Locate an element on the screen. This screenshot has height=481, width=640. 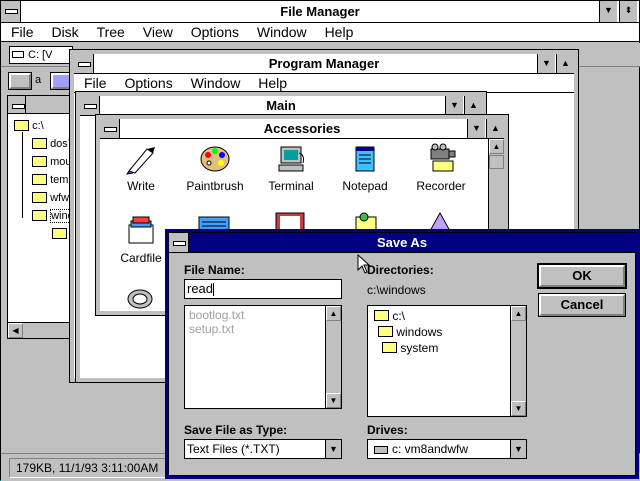
directory-list-scrollbar: ▲ ▼ is located at coordinates (518, 361).